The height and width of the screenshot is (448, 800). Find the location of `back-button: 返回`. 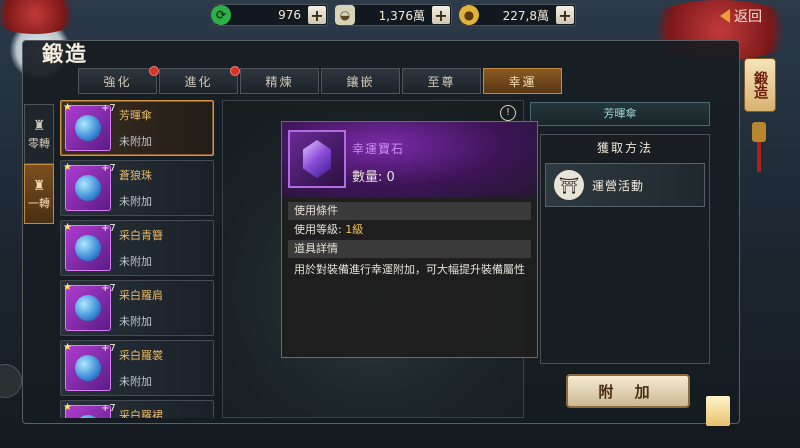

back-button: 返回 is located at coordinates (741, 16).